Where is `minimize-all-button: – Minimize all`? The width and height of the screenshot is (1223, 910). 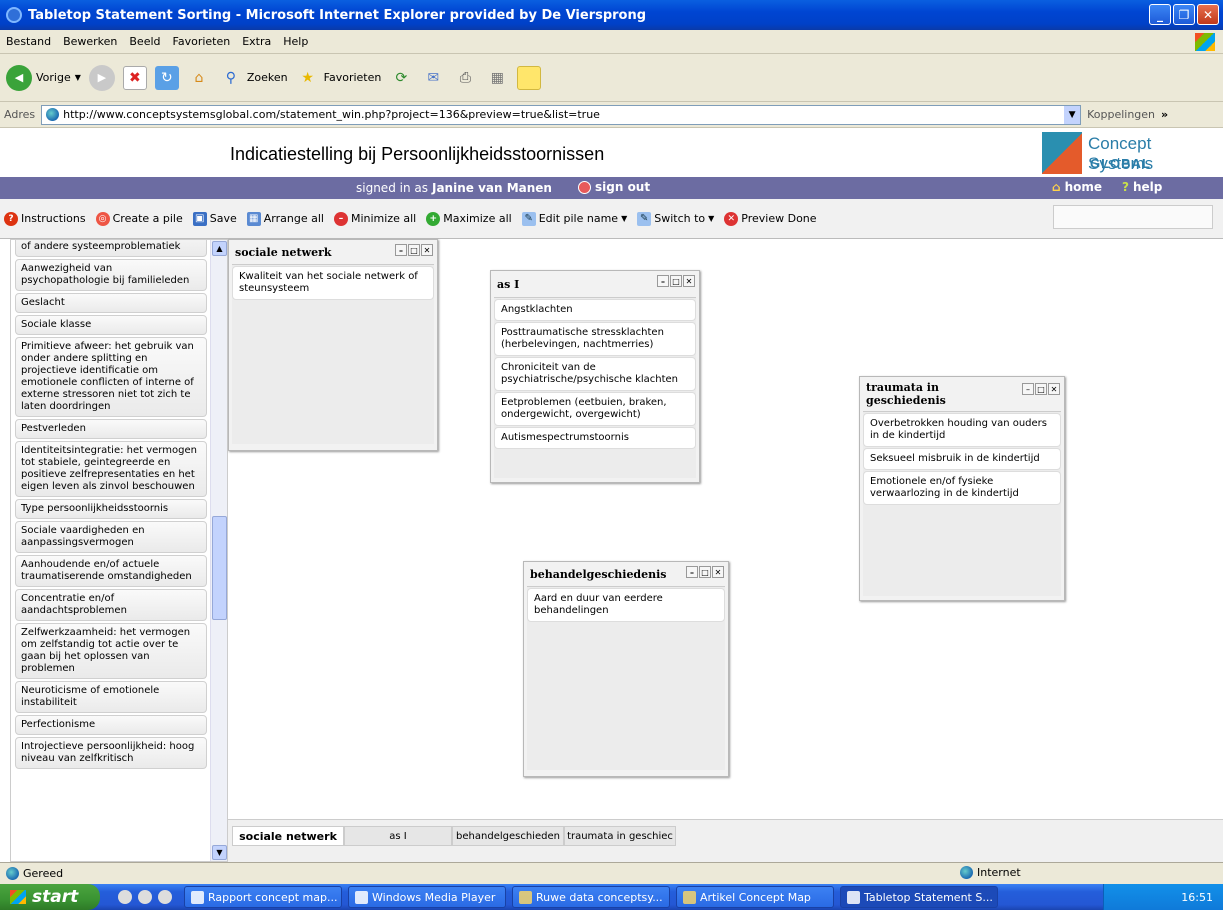 minimize-all-button: – Minimize all is located at coordinates (374, 218).